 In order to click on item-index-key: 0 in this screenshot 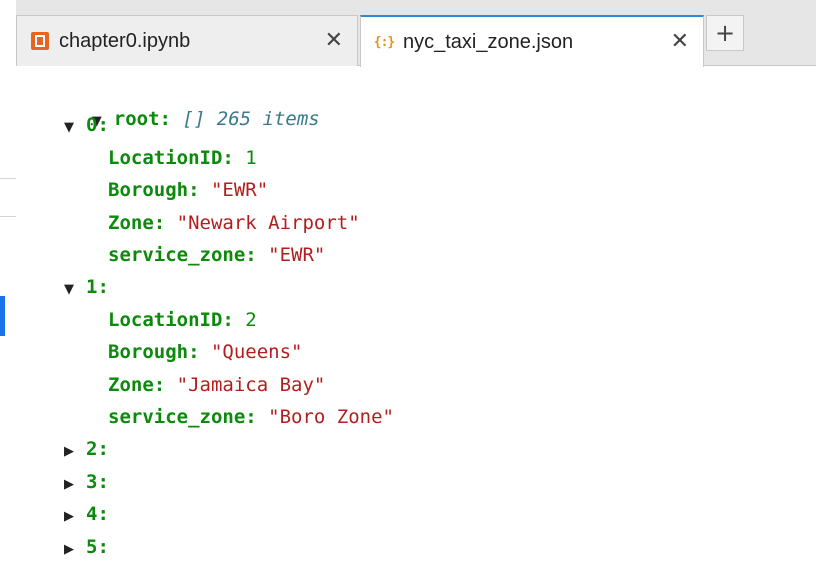, I will do `click(92, 125)`.